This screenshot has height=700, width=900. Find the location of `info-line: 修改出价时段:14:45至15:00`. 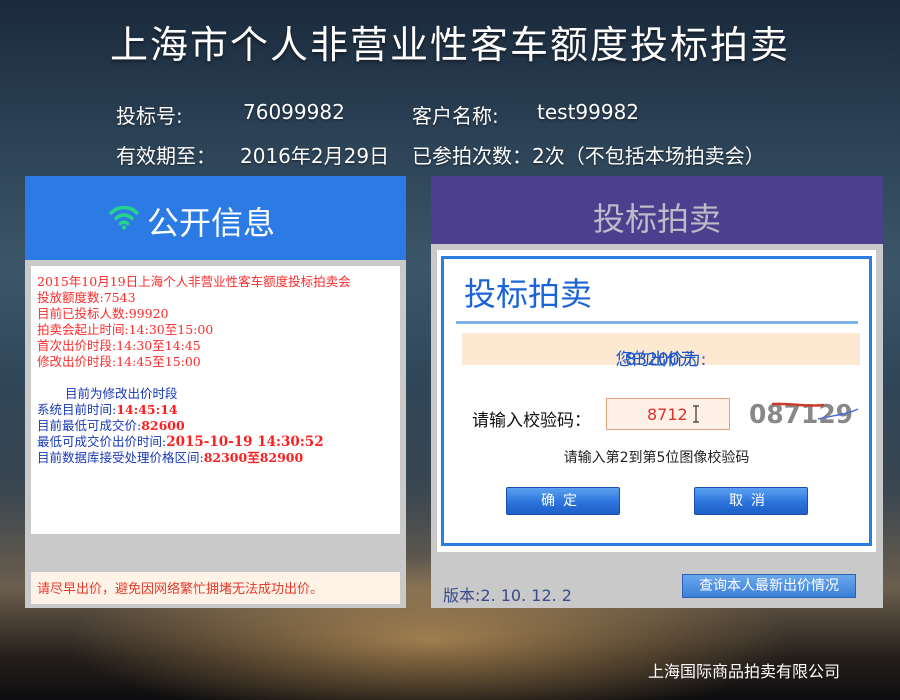

info-line: 修改出价时段:14:45至15:00 is located at coordinates (119, 361).